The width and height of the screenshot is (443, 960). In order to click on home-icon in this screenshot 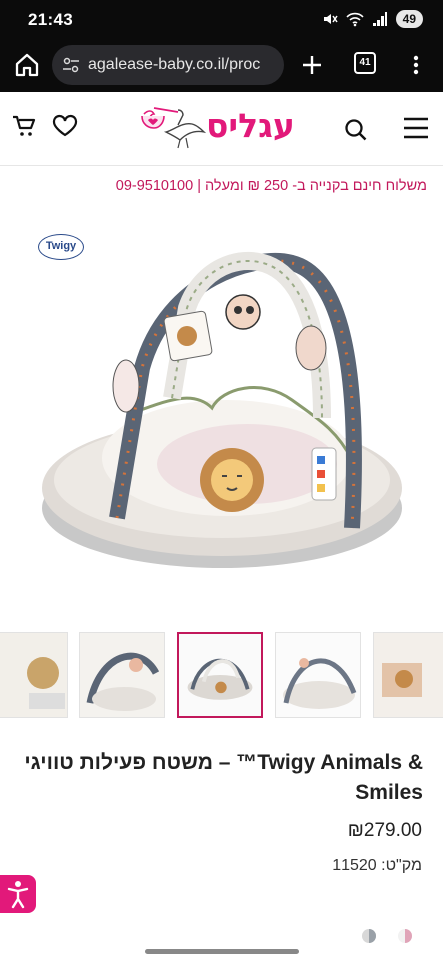, I will do `click(27, 65)`.